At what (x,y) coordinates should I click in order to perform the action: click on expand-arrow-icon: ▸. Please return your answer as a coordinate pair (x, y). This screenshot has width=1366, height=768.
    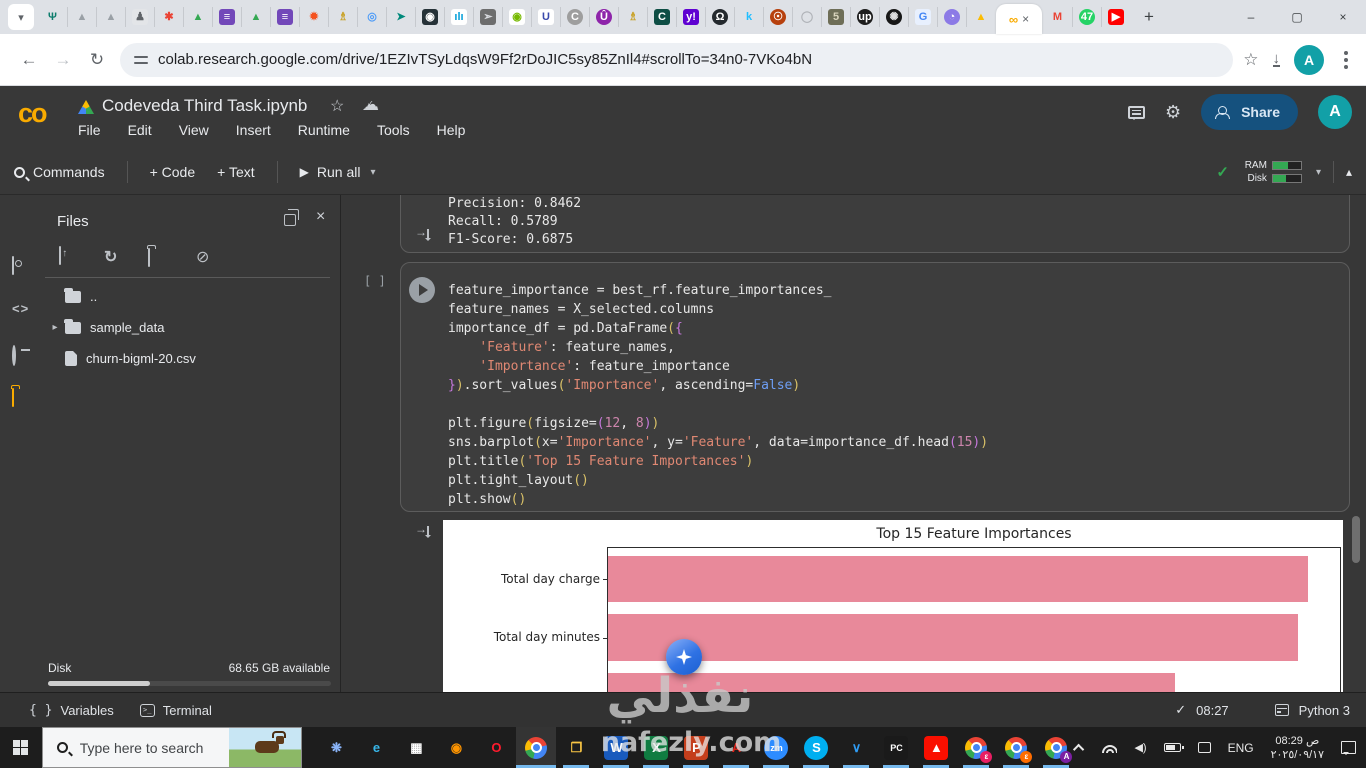
    Looking at the image, I should click on (55, 327).